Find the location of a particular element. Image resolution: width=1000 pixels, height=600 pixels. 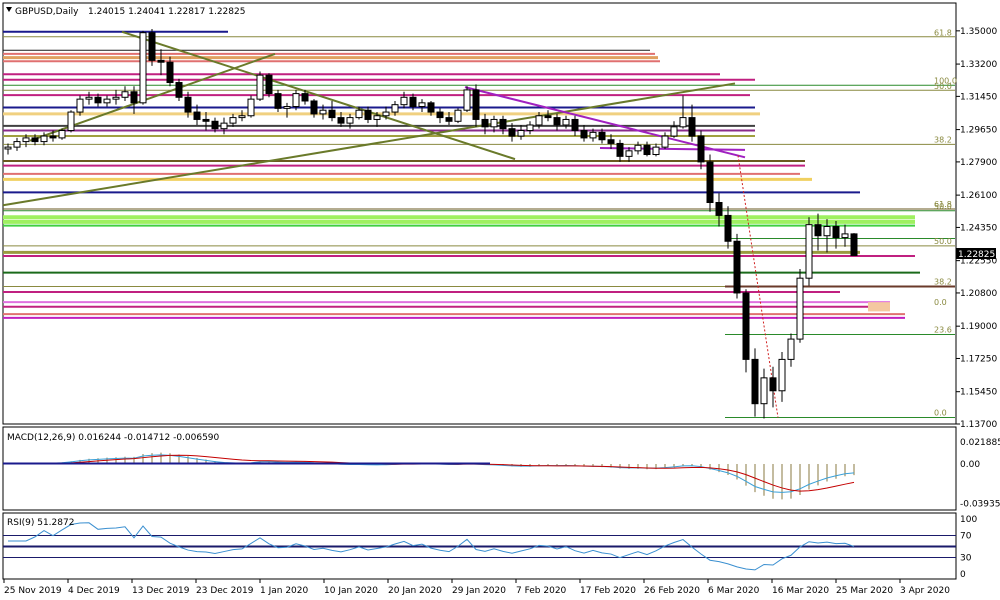

time-tick-label: 10 Jan 2020 is located at coordinates (351, 591).